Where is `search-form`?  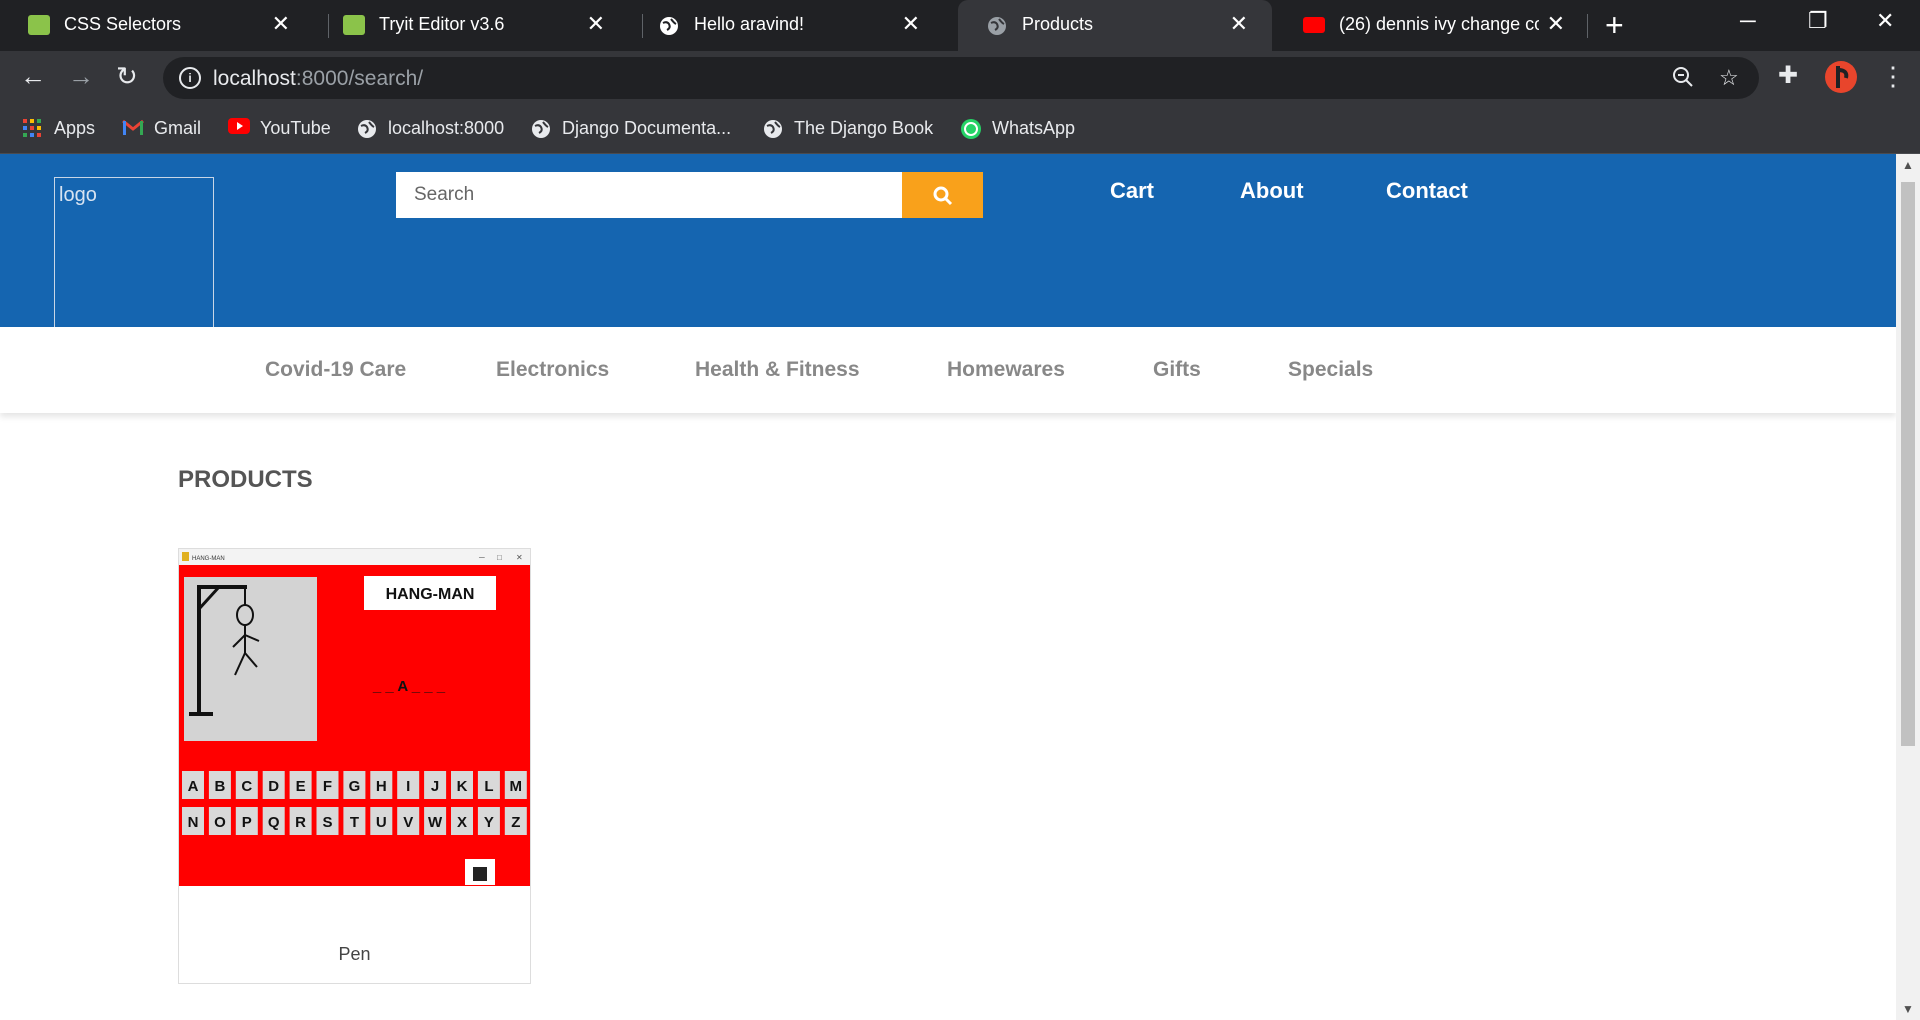 search-form is located at coordinates (689, 195).